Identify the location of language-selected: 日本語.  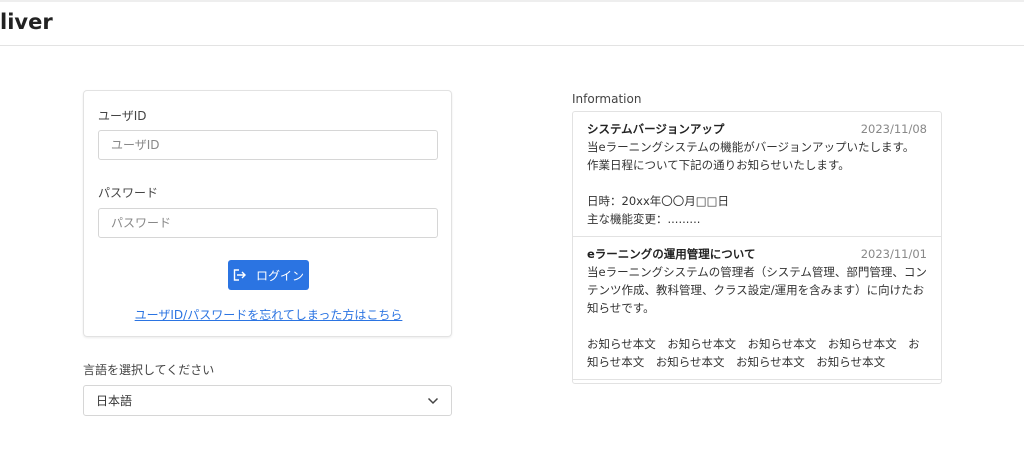
(114, 401).